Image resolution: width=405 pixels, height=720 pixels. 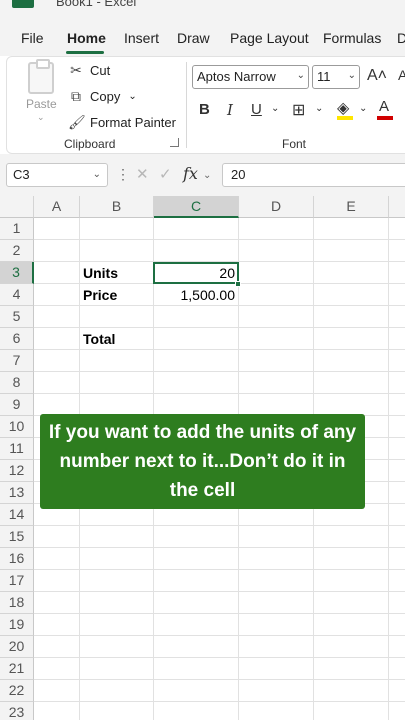 I want to click on font-name-value: Aptos Narrow, so click(x=236, y=76).